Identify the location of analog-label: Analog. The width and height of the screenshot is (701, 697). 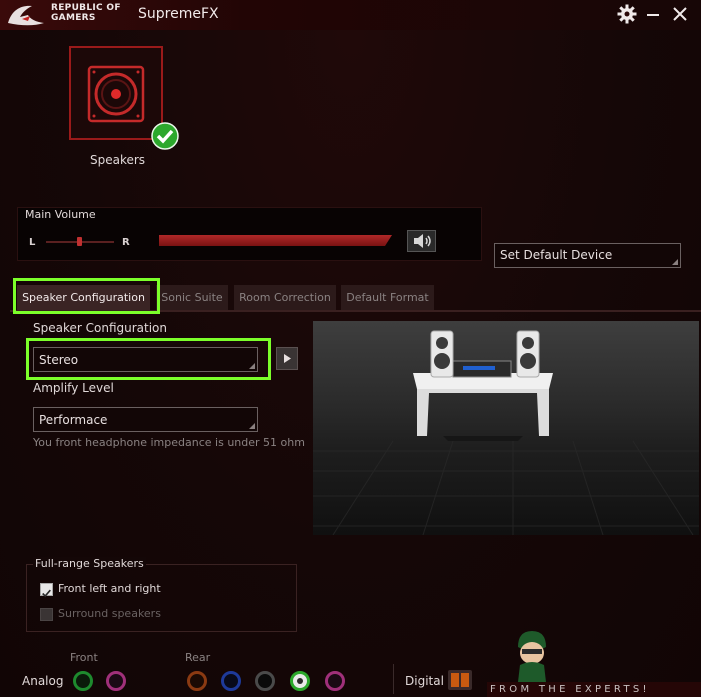
(43, 681).